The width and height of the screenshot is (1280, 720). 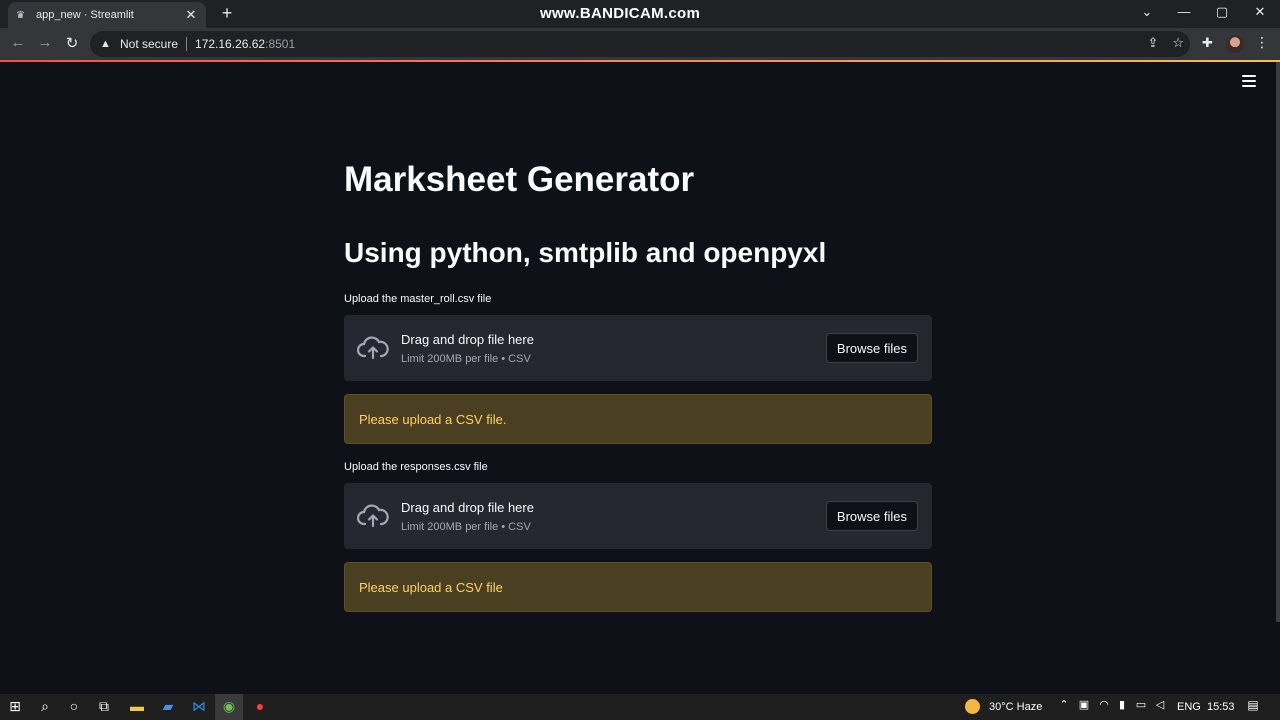 I want to click on close-window-icon: ✕, so click(x=1260, y=12).